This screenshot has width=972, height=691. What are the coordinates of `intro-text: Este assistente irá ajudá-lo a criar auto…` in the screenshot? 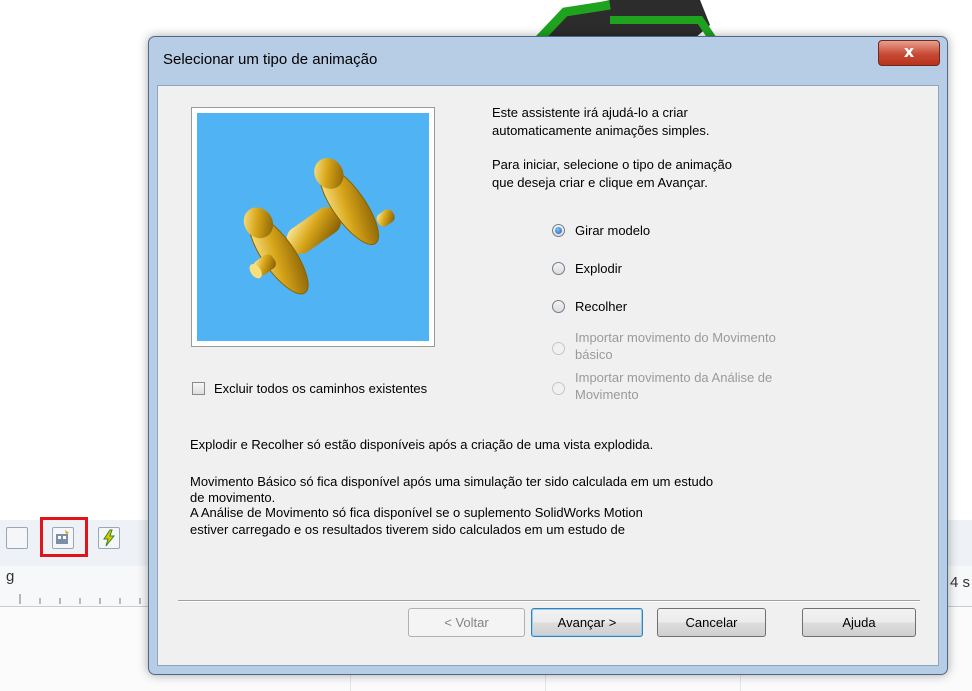 It's located at (601, 121).